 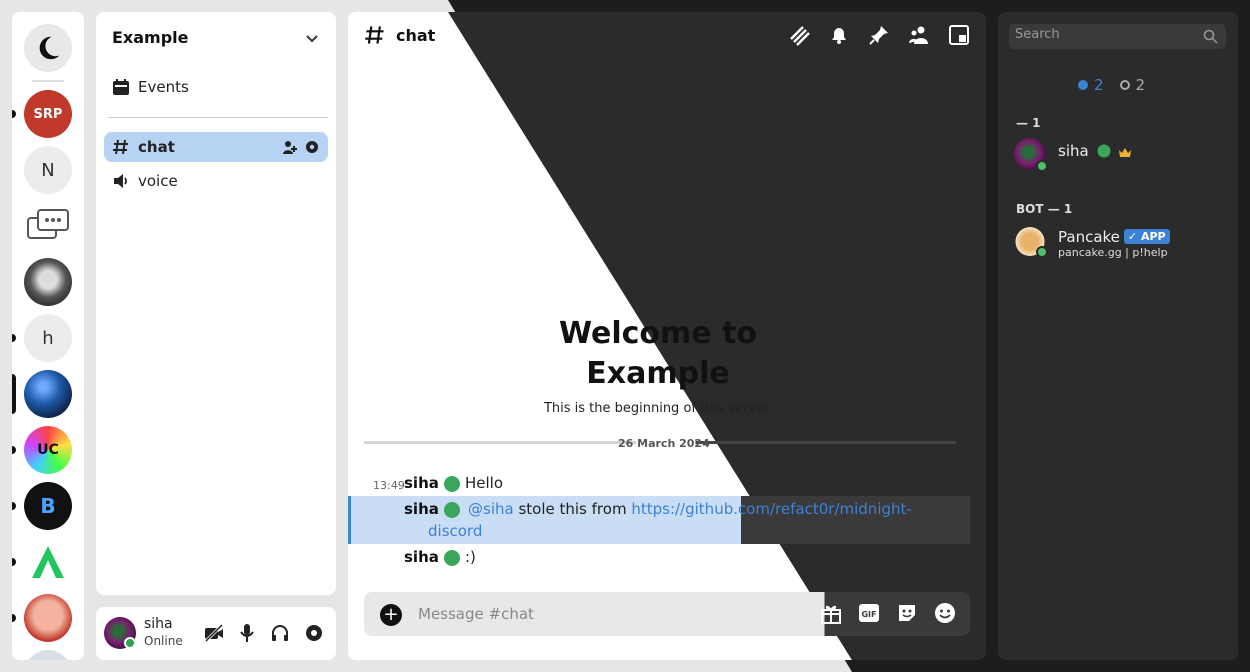 I want to click on message-link: https://github.com/refact0r/midnight-, so click(x=771, y=509).